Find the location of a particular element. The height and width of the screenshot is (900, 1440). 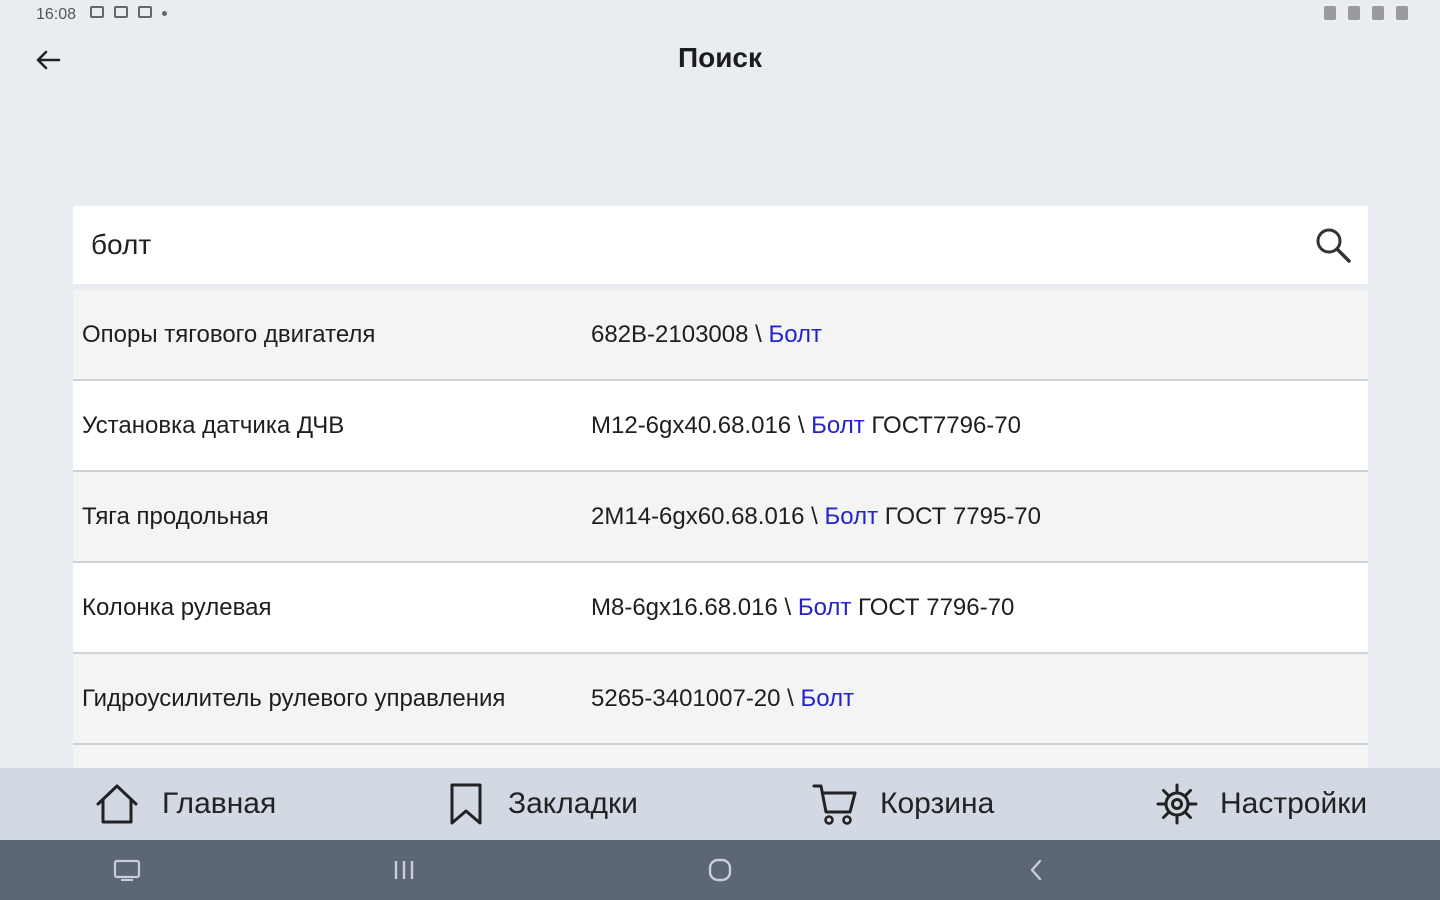

search-box is located at coordinates (720, 245).